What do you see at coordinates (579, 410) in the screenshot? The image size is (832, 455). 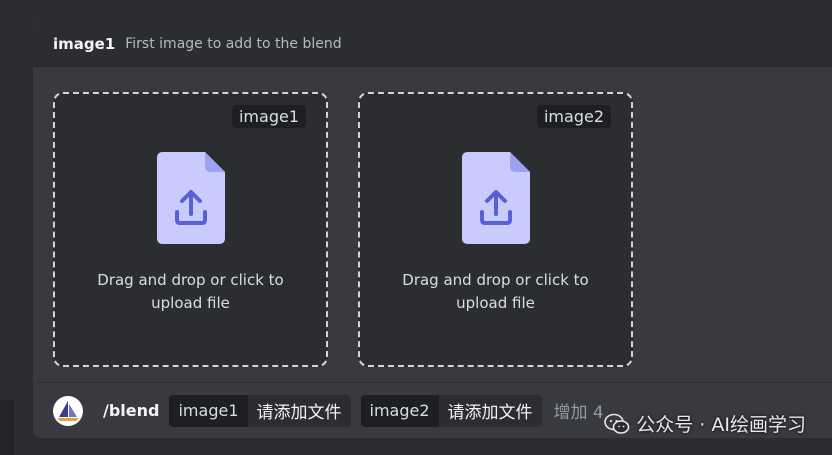 I see `more-options-label: 增加 4` at bounding box center [579, 410].